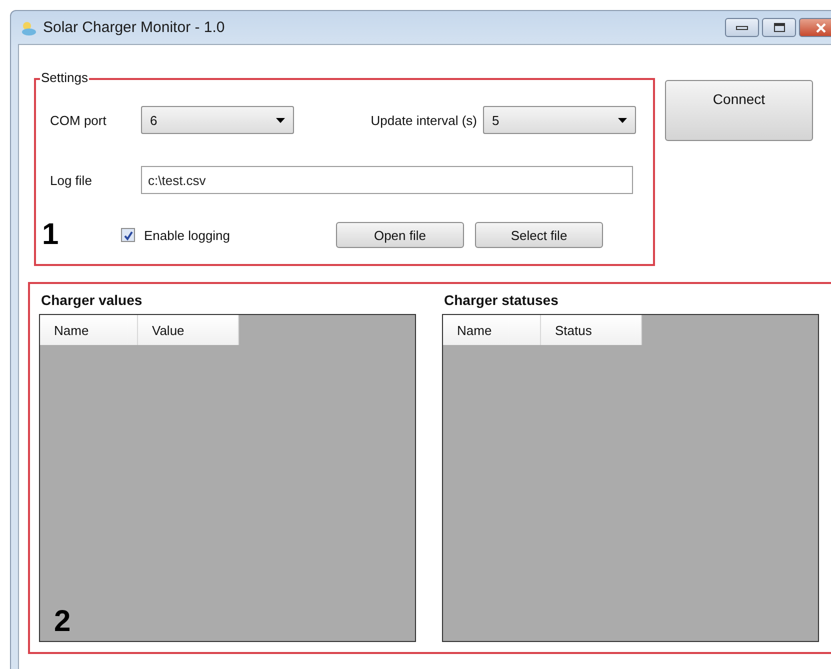  What do you see at coordinates (134, 27) in the screenshot?
I see `window-title: Solar Charger Monitor - 1.0` at bounding box center [134, 27].